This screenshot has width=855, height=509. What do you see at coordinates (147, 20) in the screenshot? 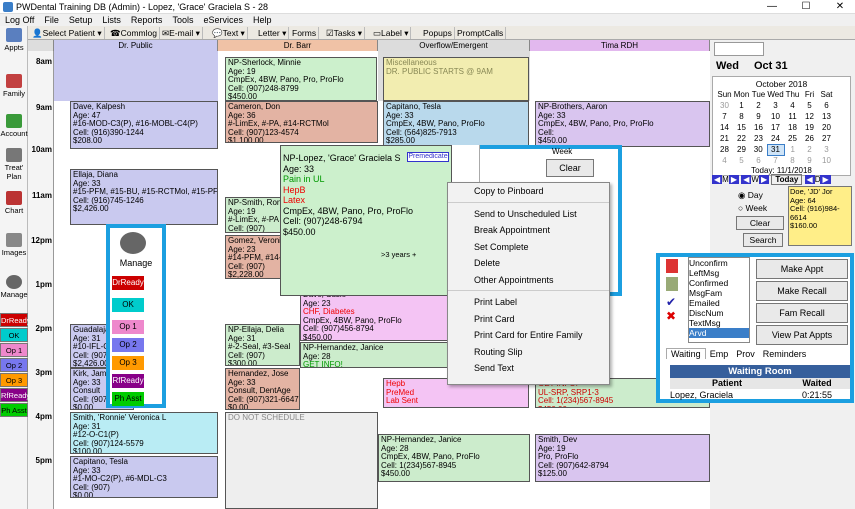
I see `menu-reports: Reports` at bounding box center [147, 20].